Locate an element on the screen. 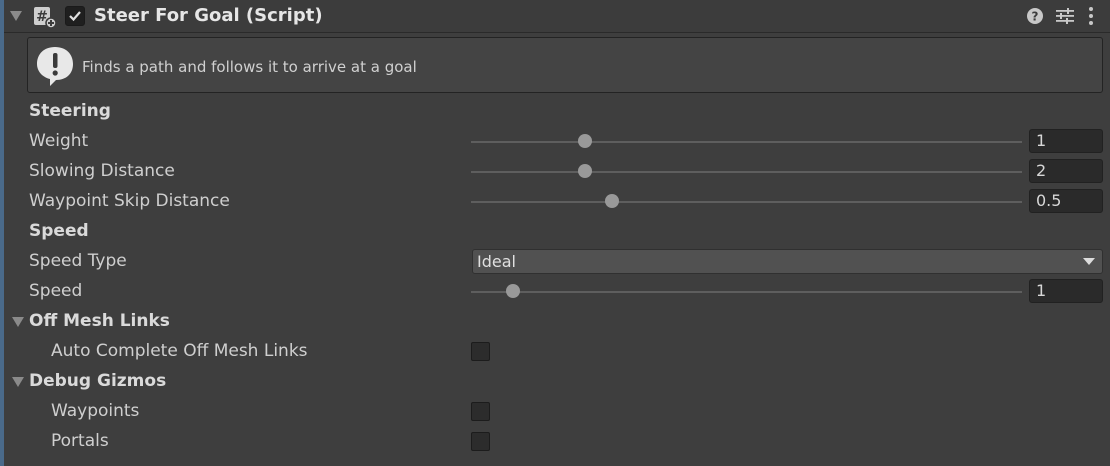  help-icon: ? is located at coordinates (1035, 16).